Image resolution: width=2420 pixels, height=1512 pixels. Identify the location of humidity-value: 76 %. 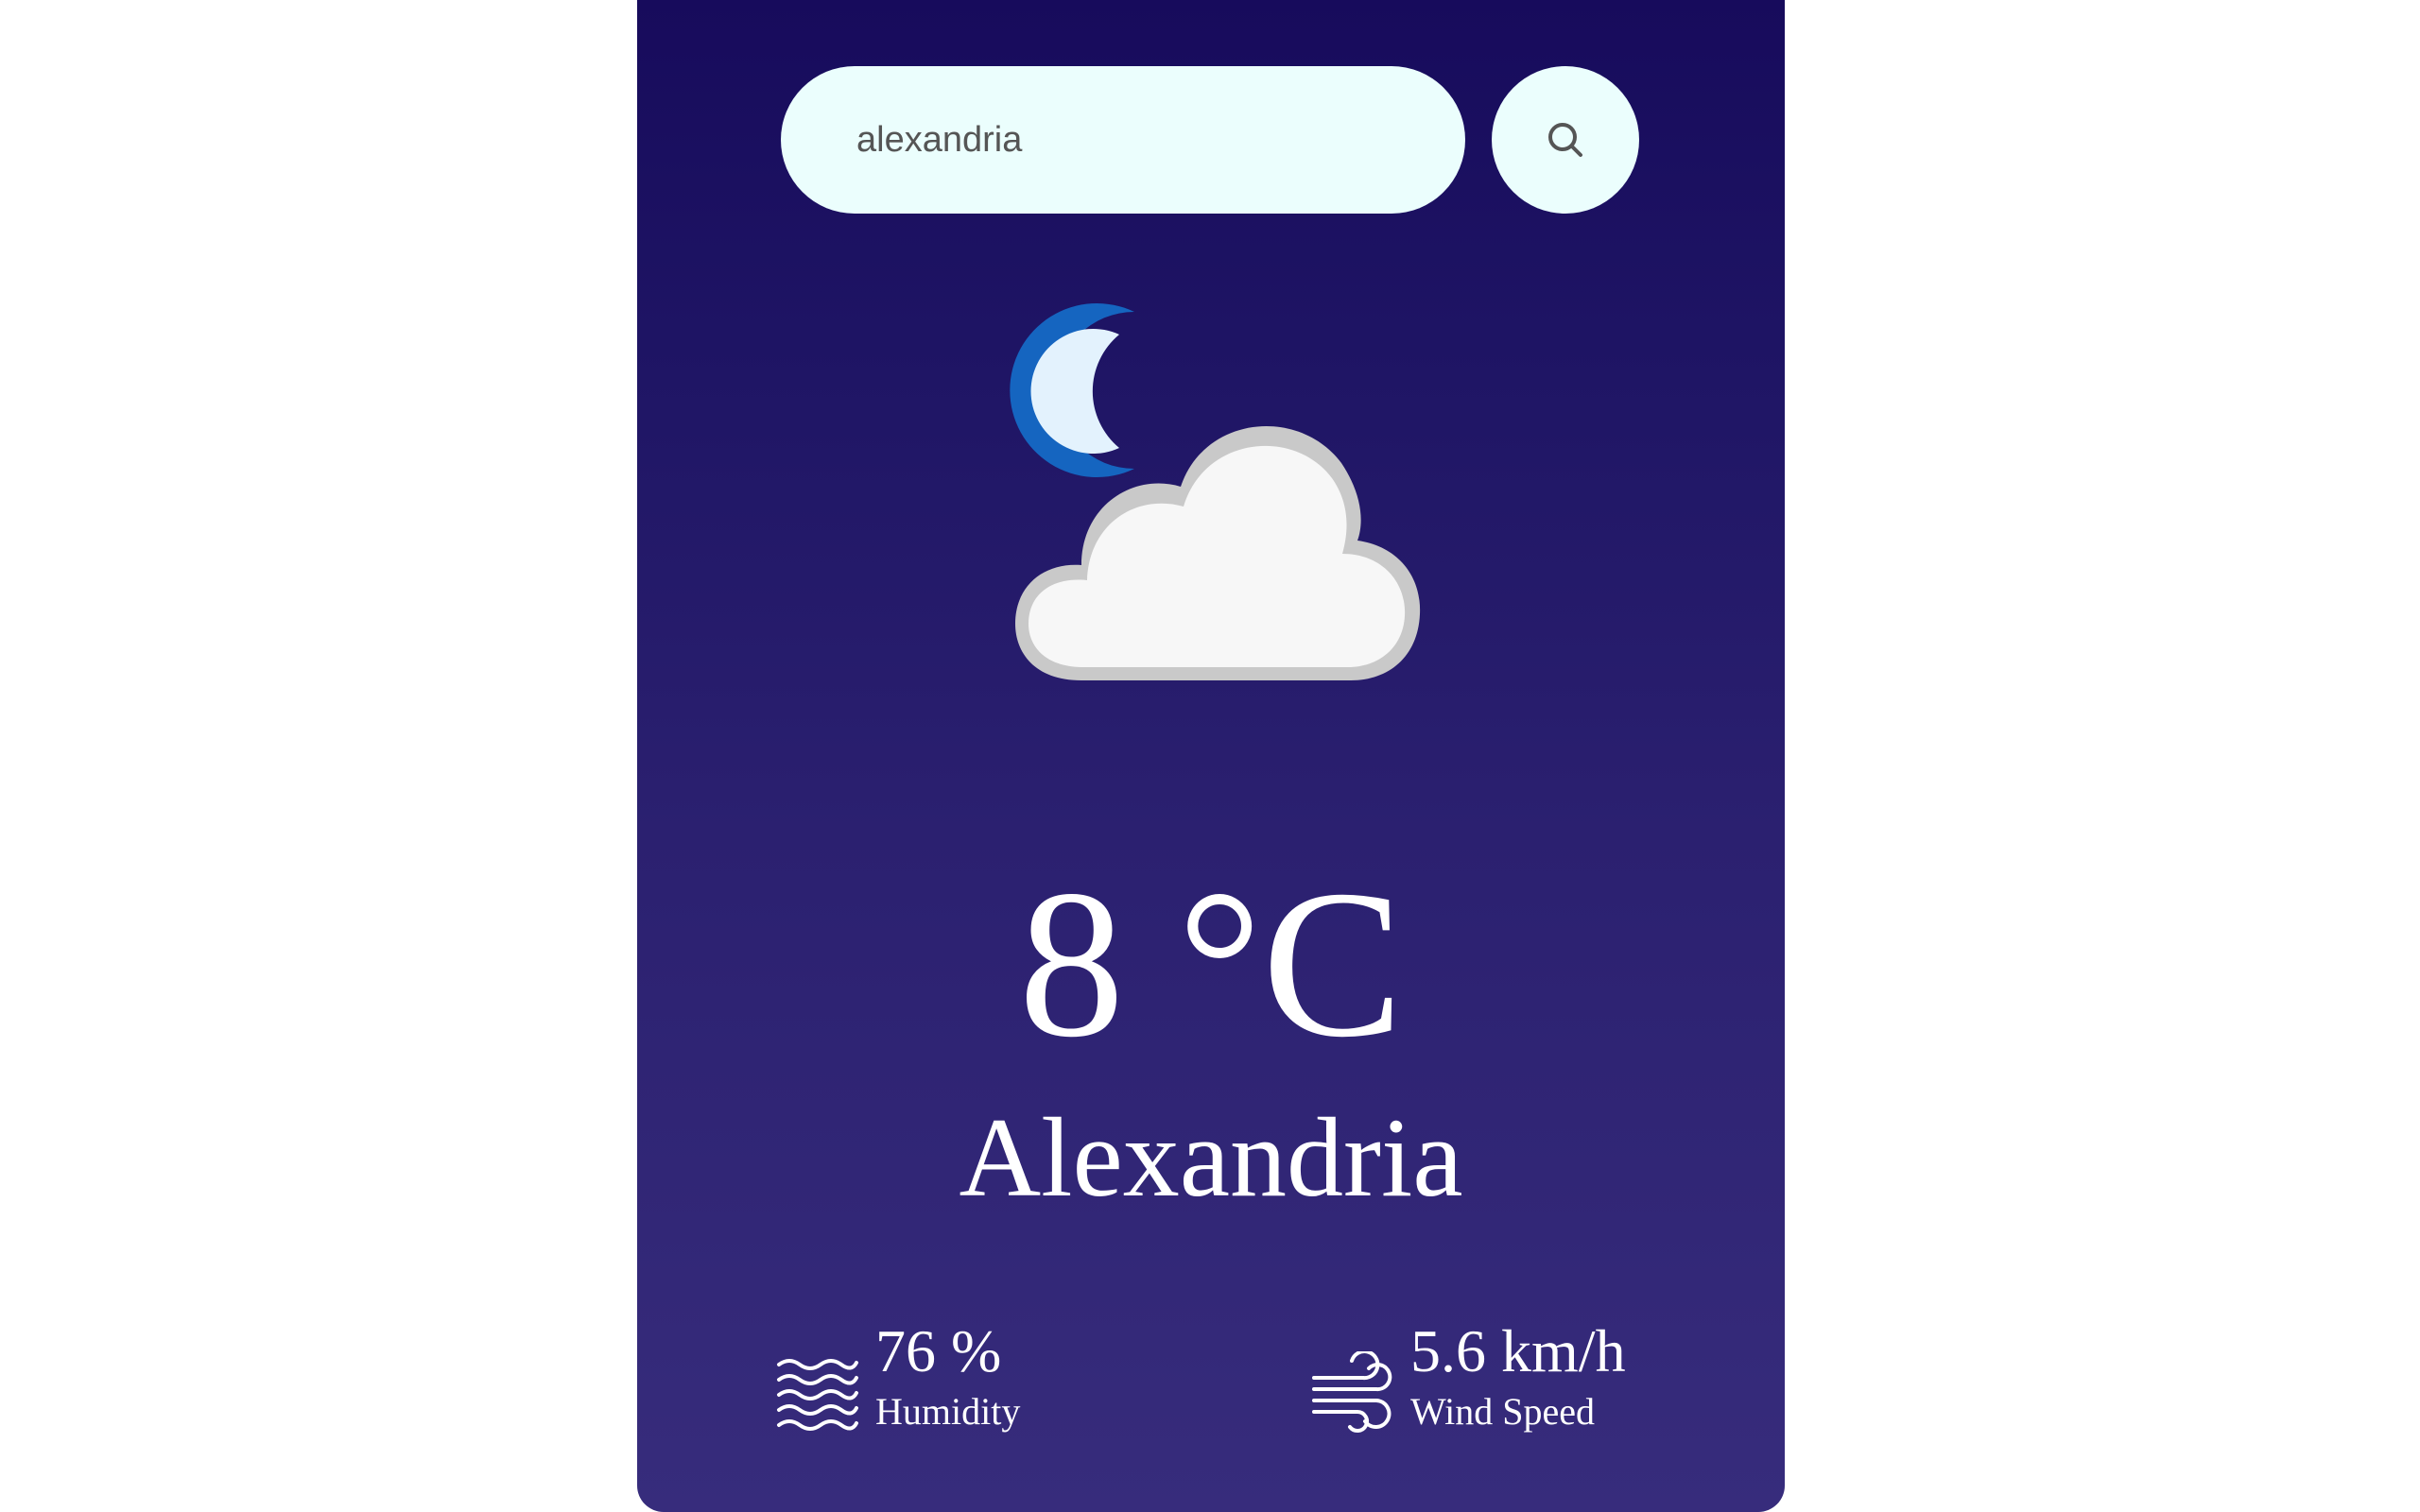
(938, 1350).